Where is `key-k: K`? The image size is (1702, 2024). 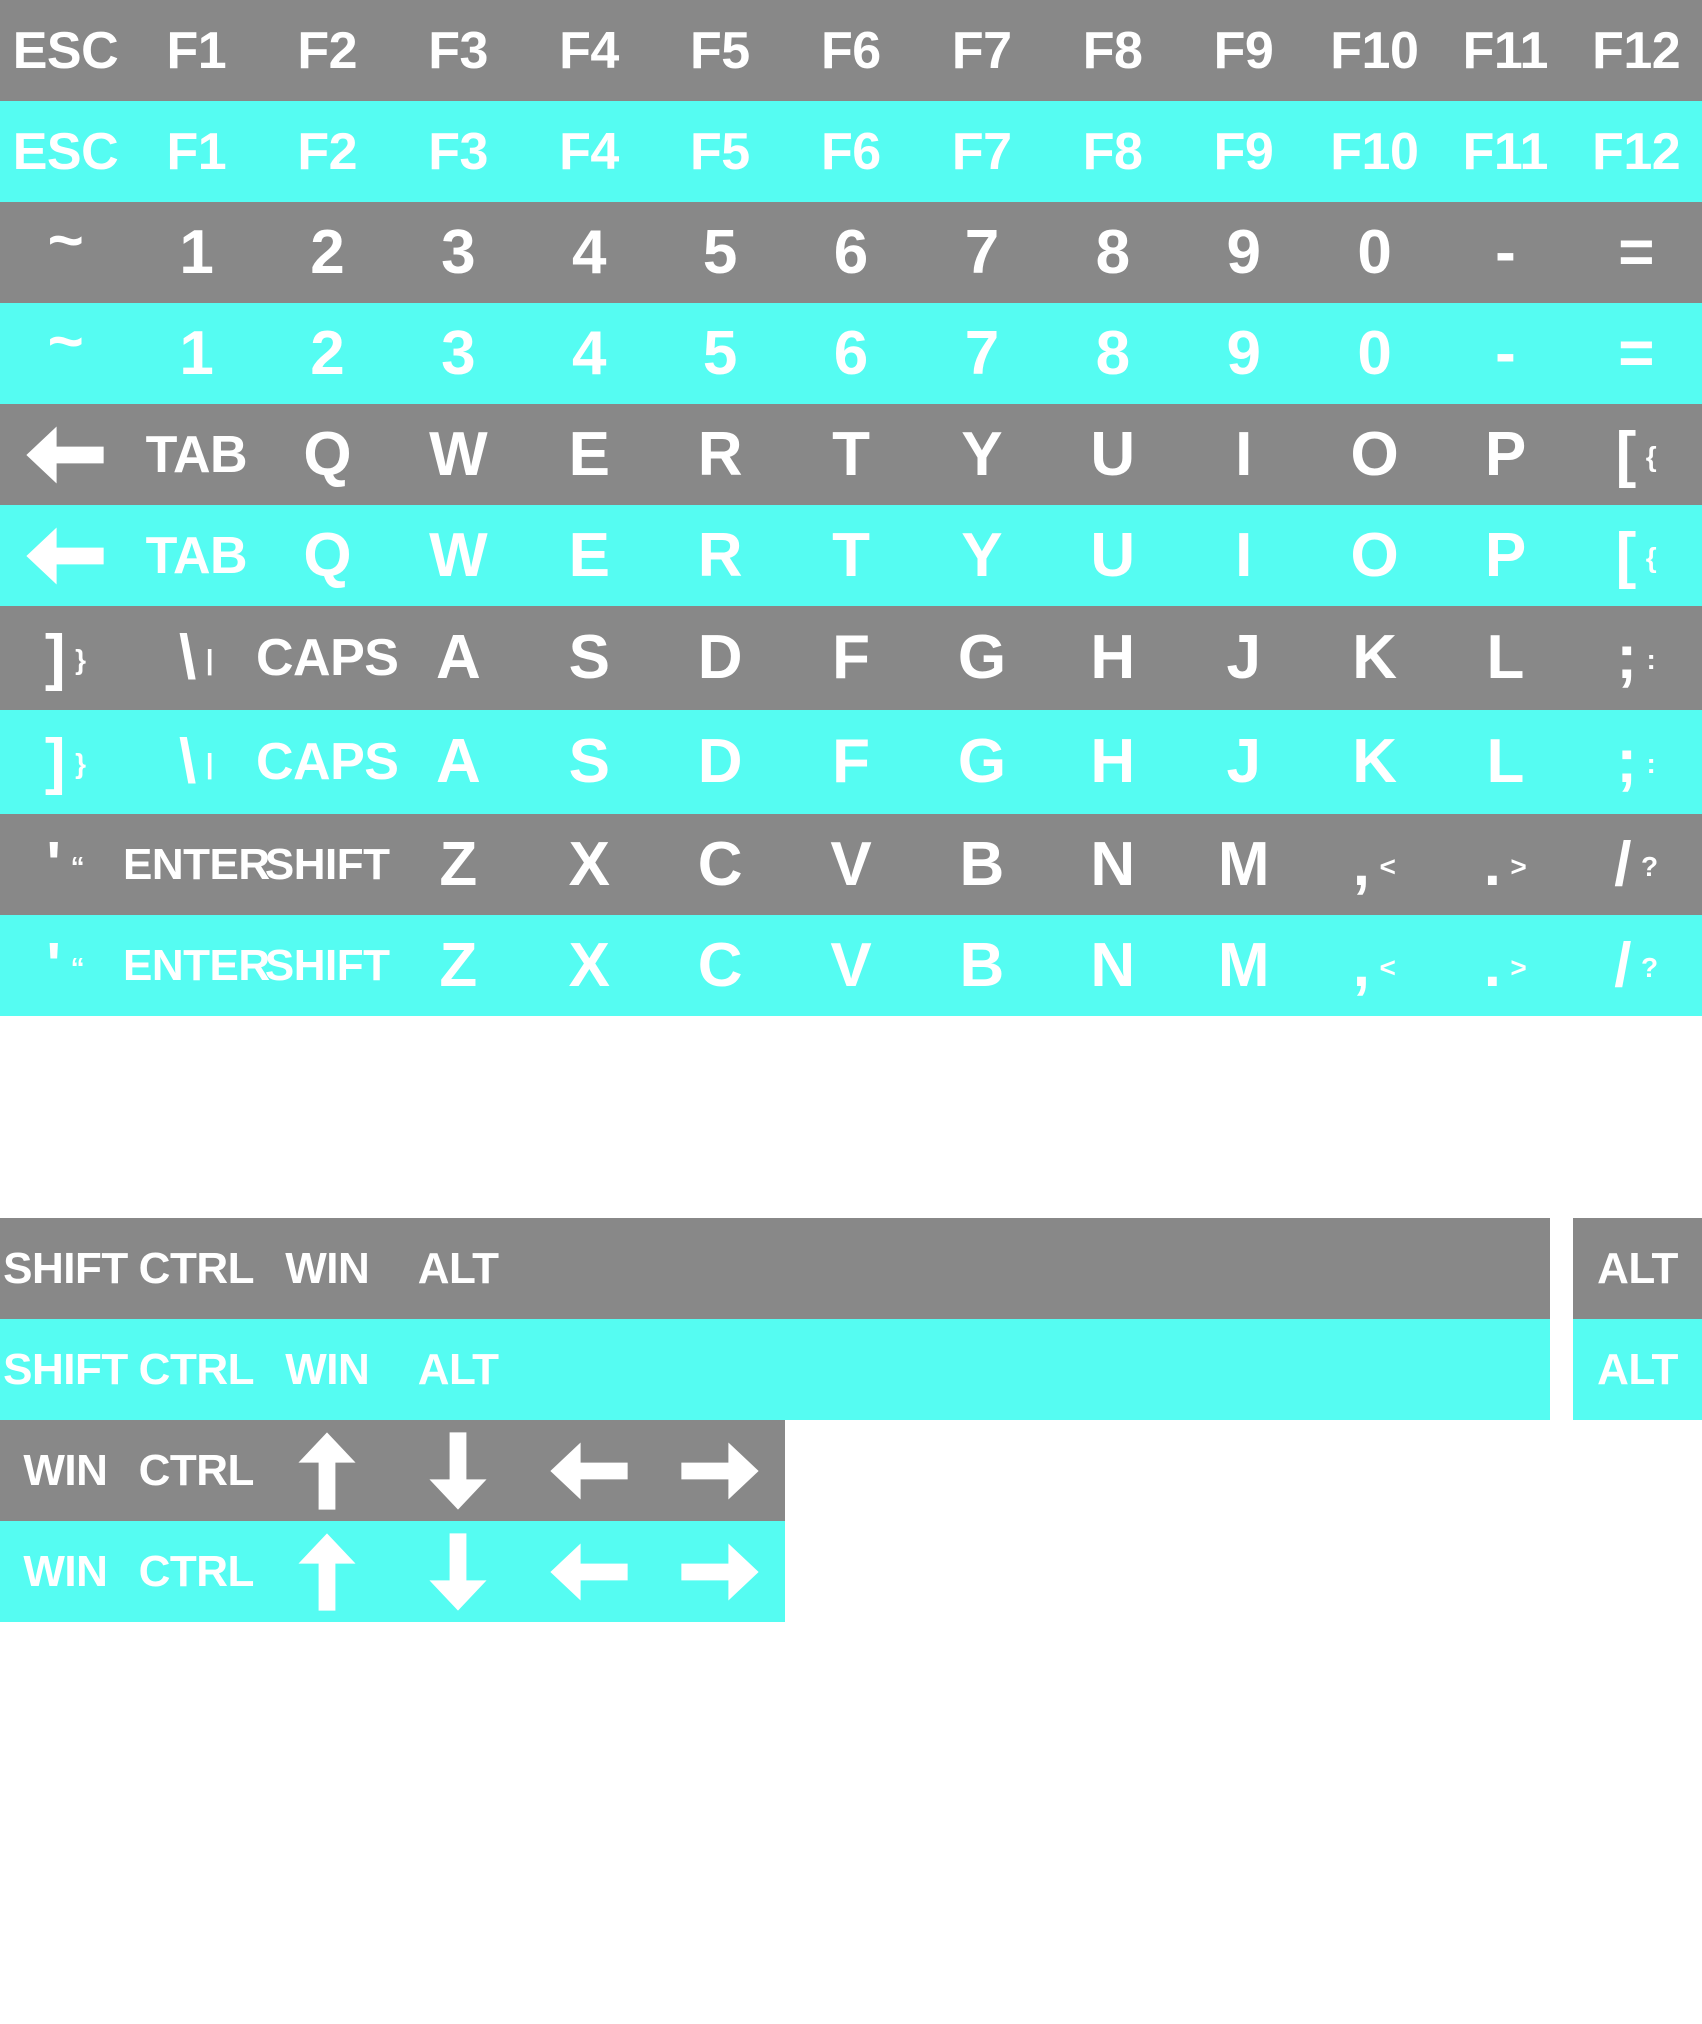
key-k: K is located at coordinates (1374, 658).